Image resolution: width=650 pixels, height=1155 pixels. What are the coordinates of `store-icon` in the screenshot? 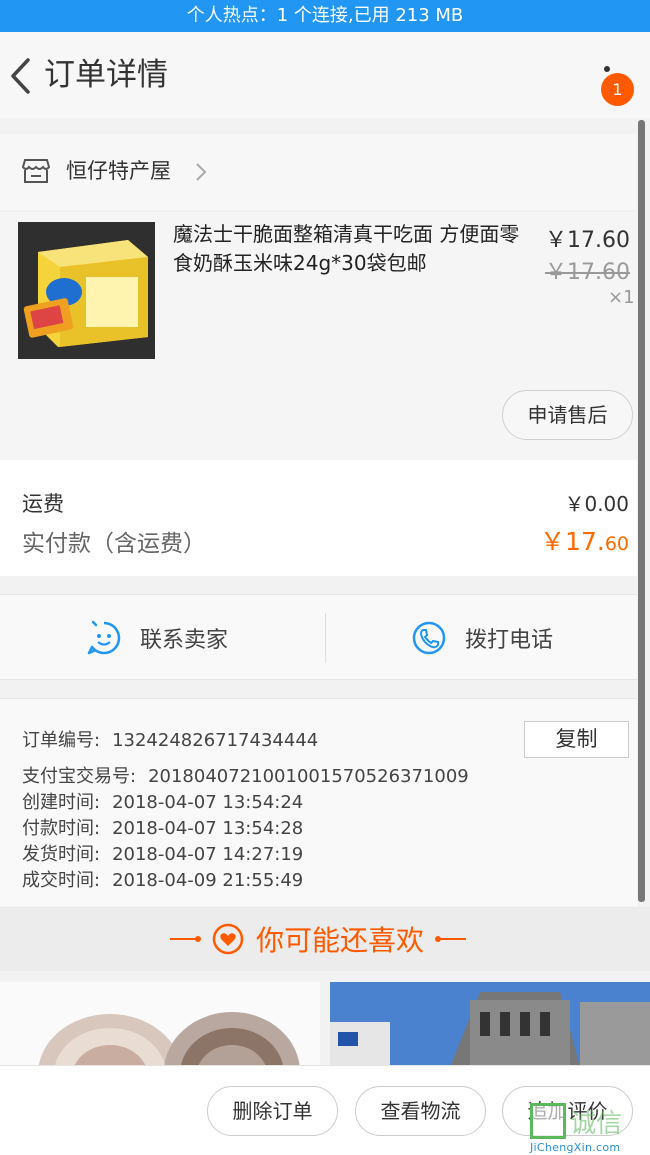 It's located at (36, 171).